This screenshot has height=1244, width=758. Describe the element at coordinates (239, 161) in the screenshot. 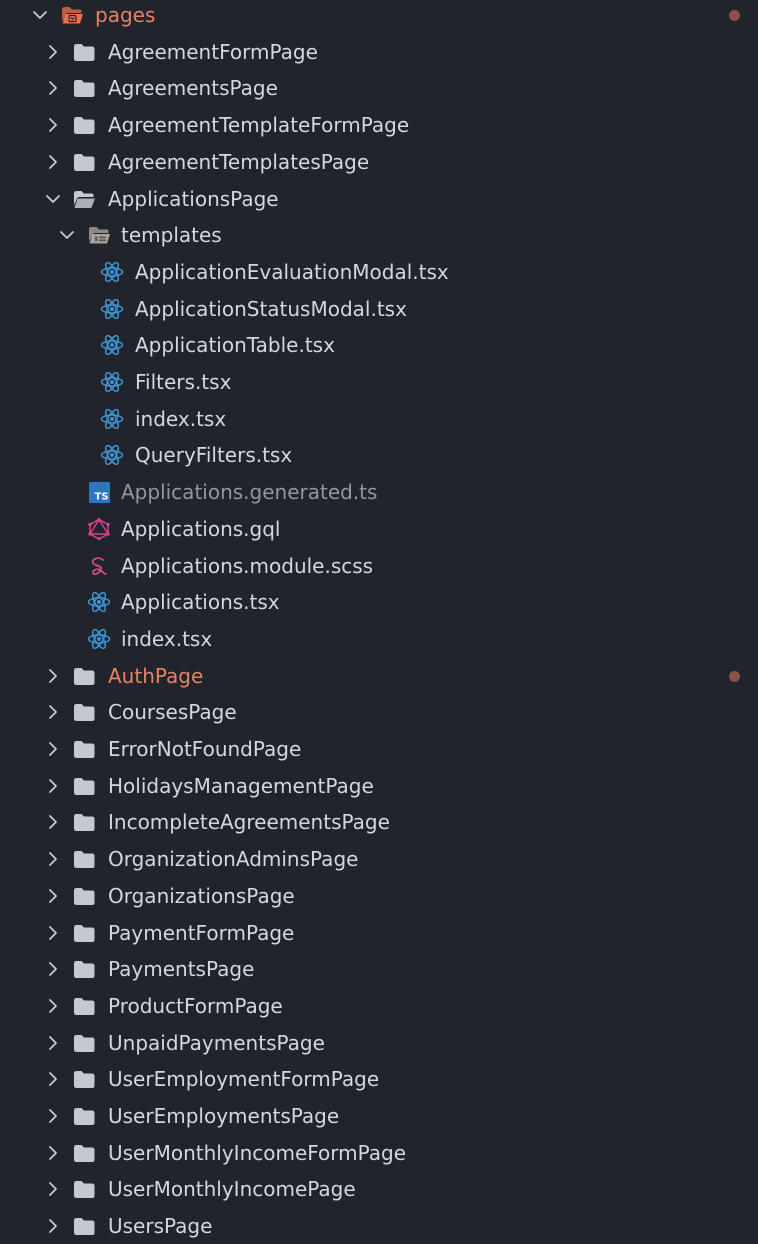

I see `tree-item-label: AgreementTemplatesPage` at that location.